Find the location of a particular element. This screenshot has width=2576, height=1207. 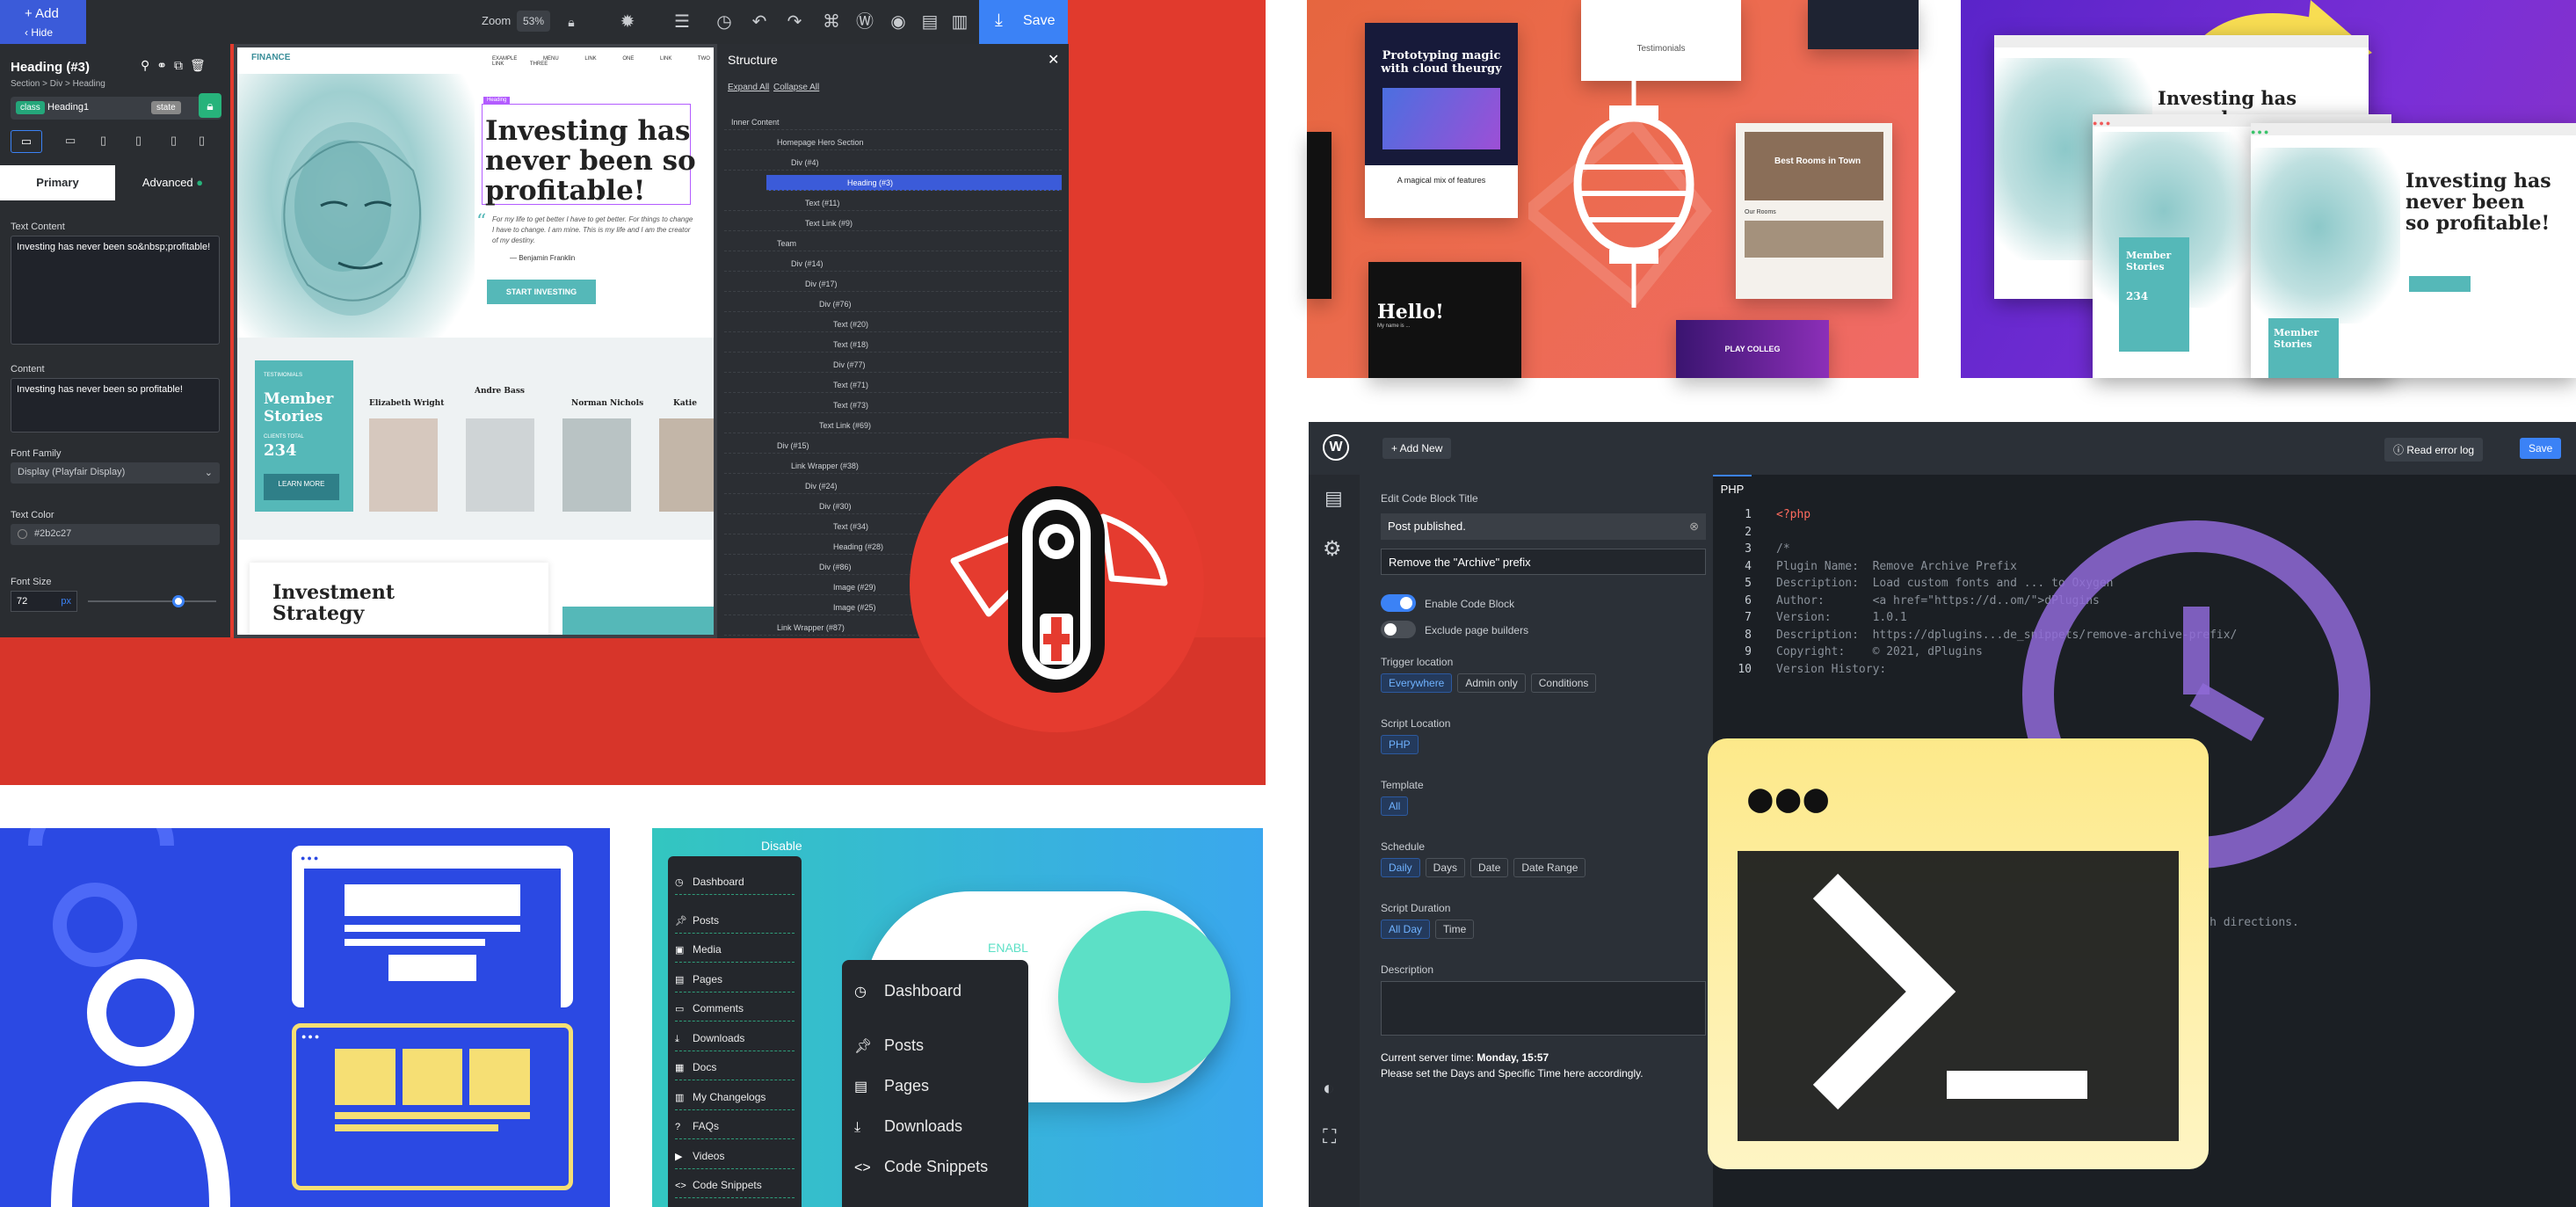

font-size-slider is located at coordinates (152, 601).